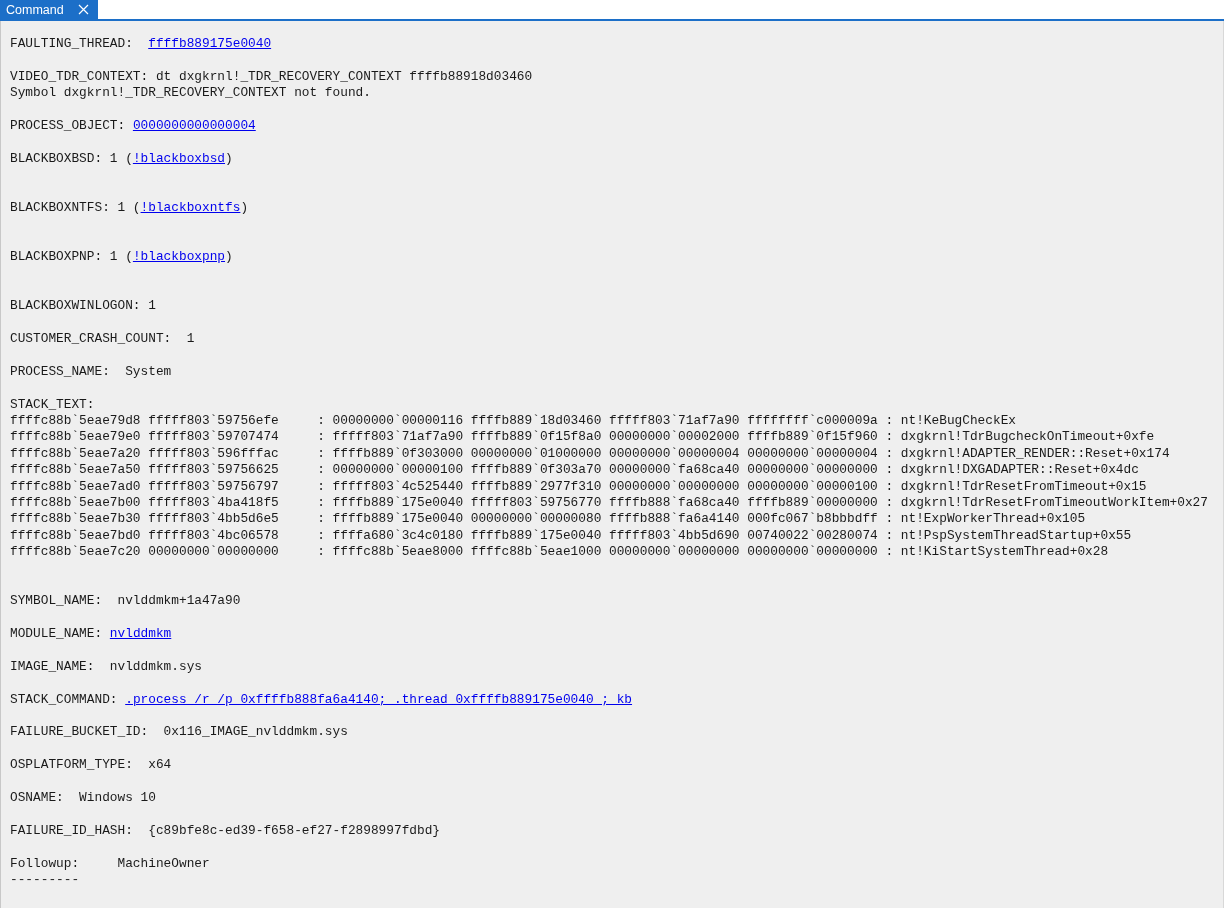 This screenshot has width=1224, height=908. What do you see at coordinates (583, 437) in the screenshot?
I see `output-line: ffffc88b`5eae79e0 fffff803`59707474 : fffff803`71af7a90 ffffb889`0f15f8a0 00000000`00002000 ffffb889`0f15f960 : dxgkrnl!TdrBugcheckOnTimeout+0xfe` at bounding box center [583, 437].